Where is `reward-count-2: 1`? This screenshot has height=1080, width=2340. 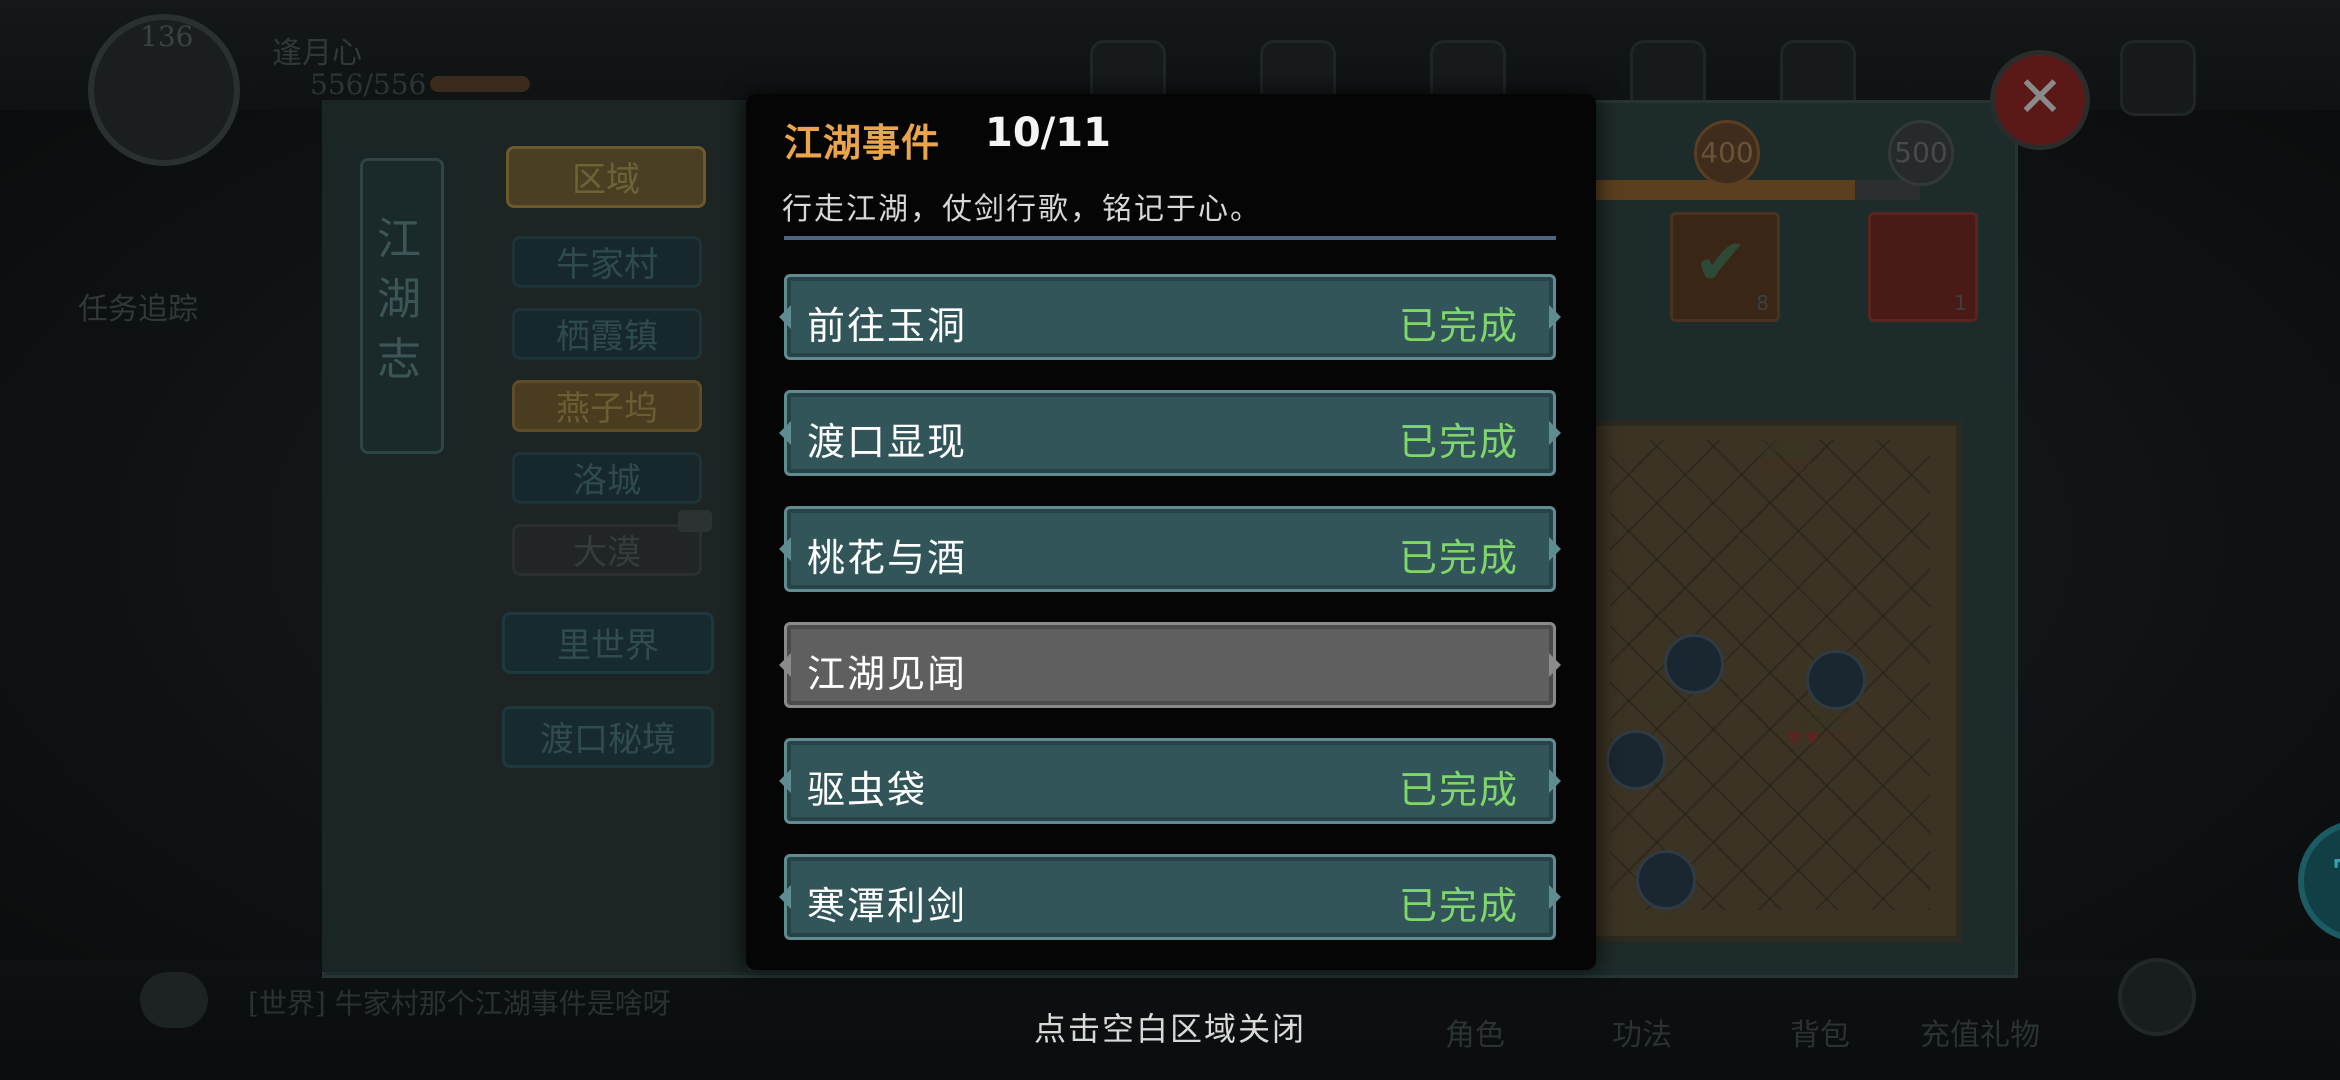
reward-count-2: 1 is located at coordinates (1960, 303).